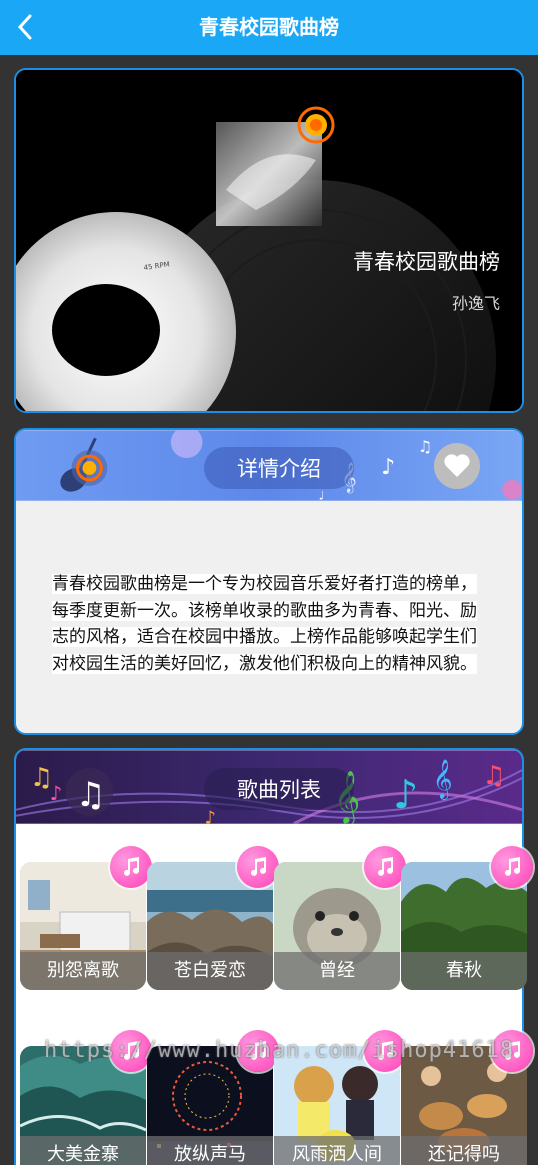 This screenshot has width=538, height=1165. Describe the element at coordinates (210, 971) in the screenshot. I see `song-title: 苍白爱恋` at that location.